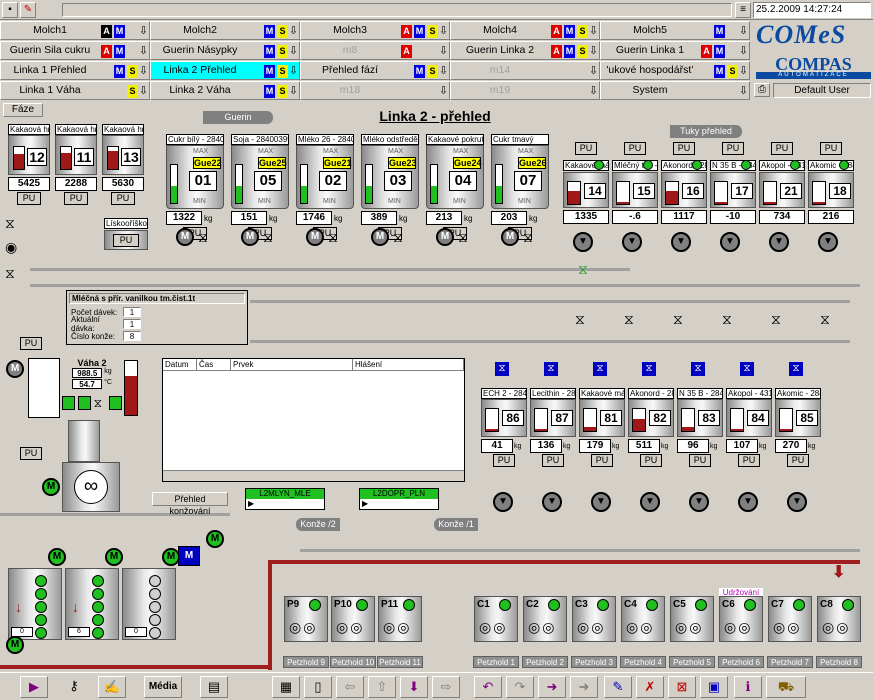 This screenshot has width=873, height=700. I want to click on petzhold-label: Petzhold 8, so click(839, 662).